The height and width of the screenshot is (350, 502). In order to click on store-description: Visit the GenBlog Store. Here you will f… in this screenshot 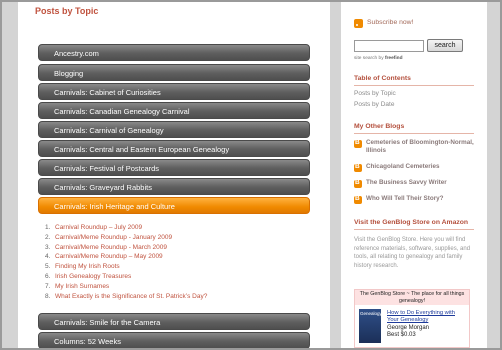, I will do `click(412, 253)`.